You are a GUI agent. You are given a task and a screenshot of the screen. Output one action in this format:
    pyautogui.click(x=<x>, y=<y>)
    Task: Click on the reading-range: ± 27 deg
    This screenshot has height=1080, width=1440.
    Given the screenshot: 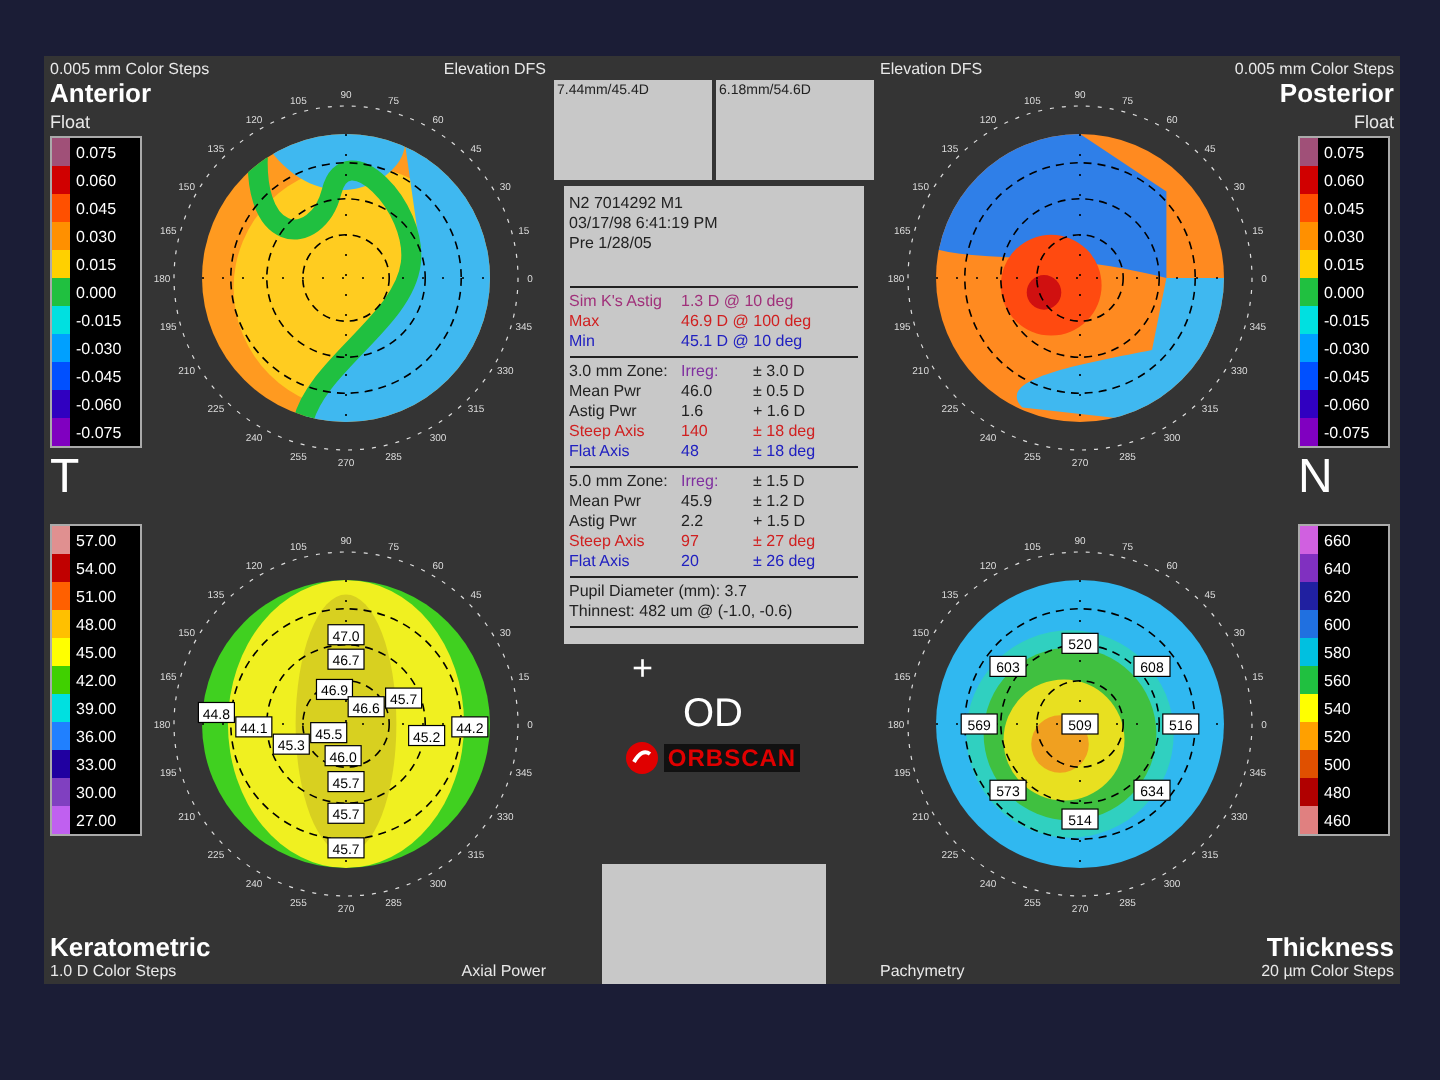 What is the action you would take?
    pyautogui.click(x=785, y=542)
    